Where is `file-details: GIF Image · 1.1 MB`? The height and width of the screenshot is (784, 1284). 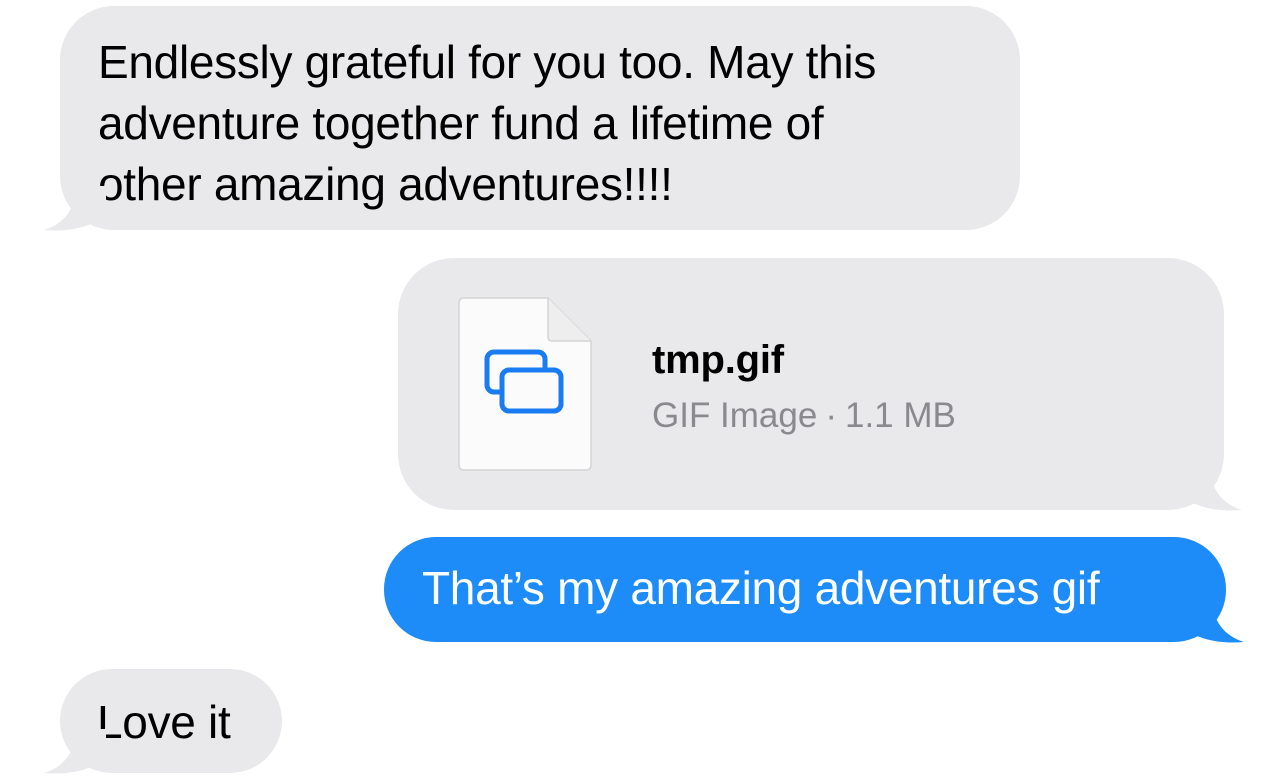 file-details: GIF Image · 1.1 MB is located at coordinates (804, 416).